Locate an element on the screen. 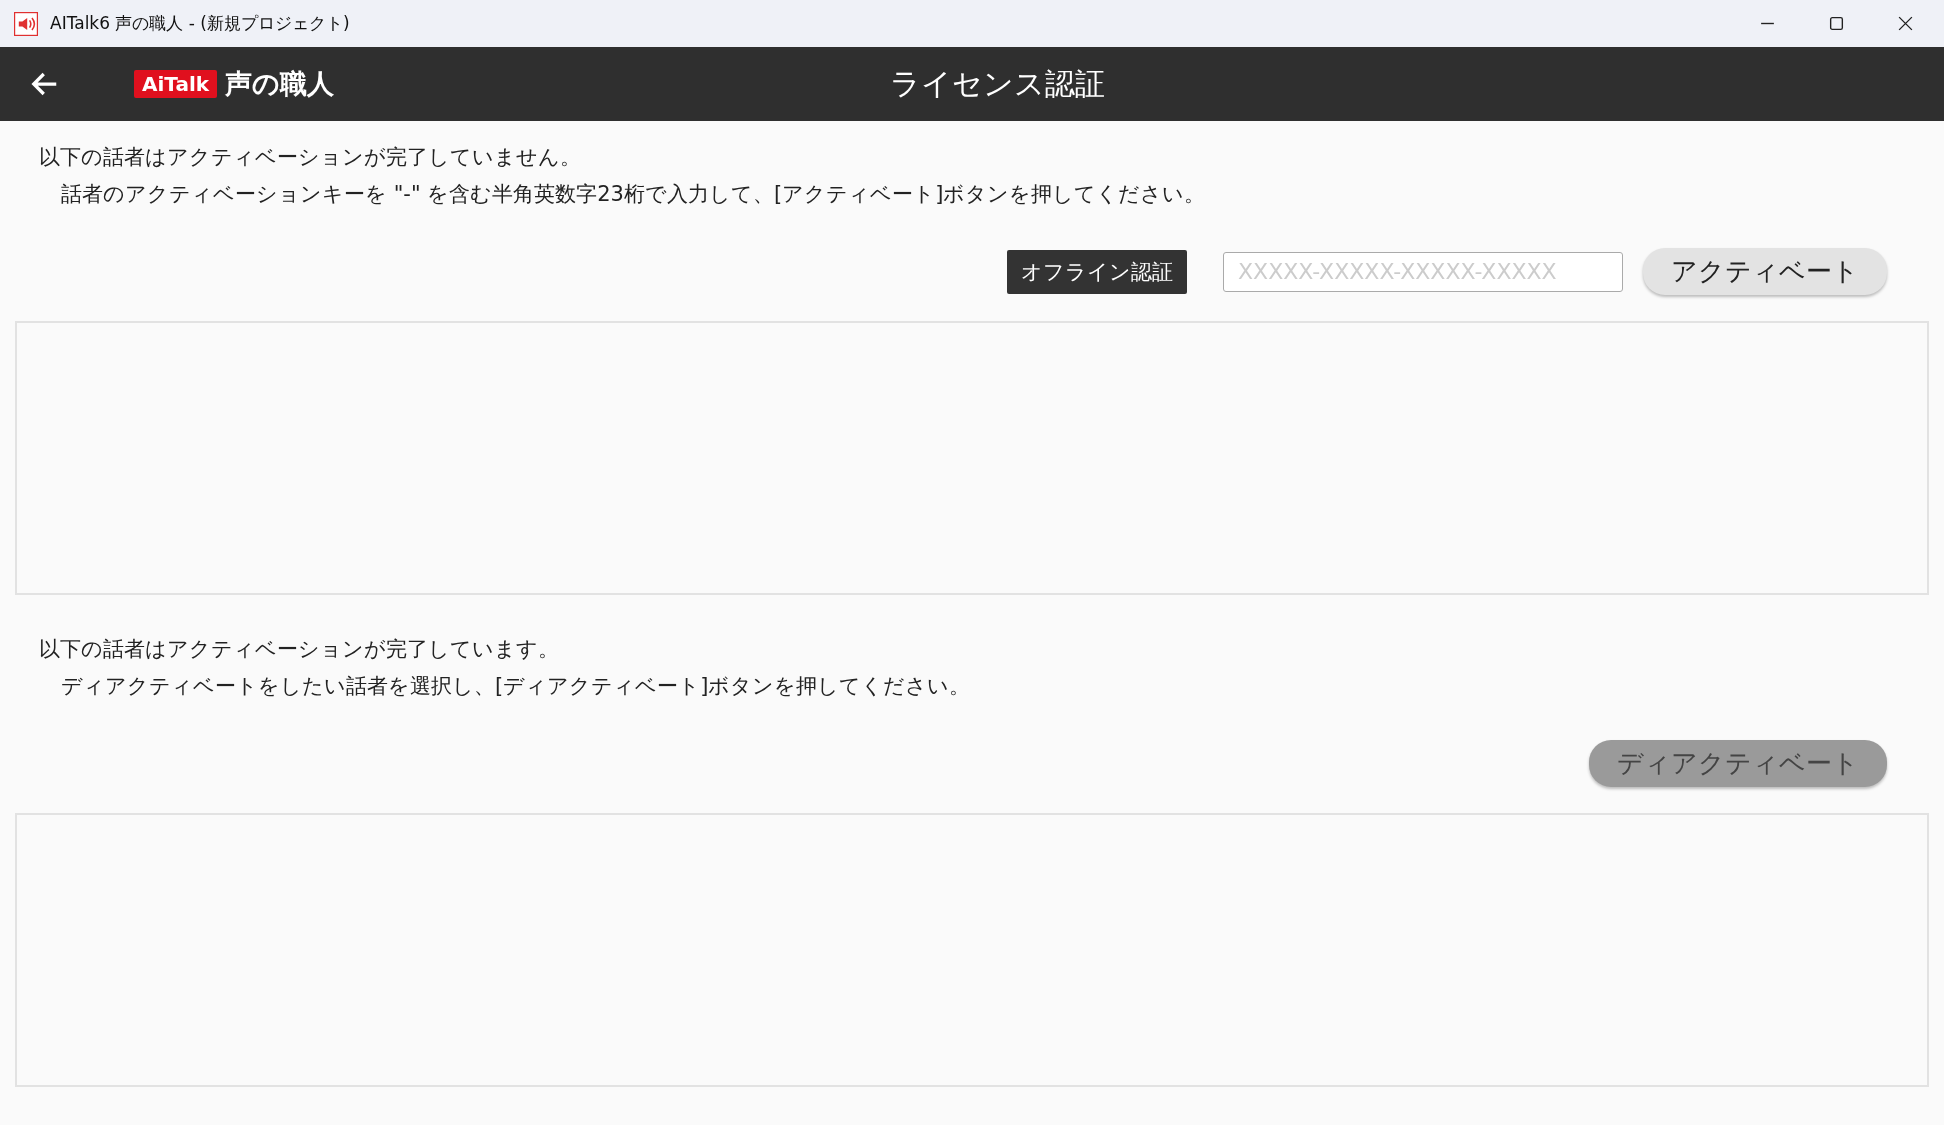 This screenshot has height=1125, width=1944. instruction-text: ディアクティベートをしたい話者を選択し、[ディアクティベート]ボタンを押してください。 is located at coordinates (516, 686).